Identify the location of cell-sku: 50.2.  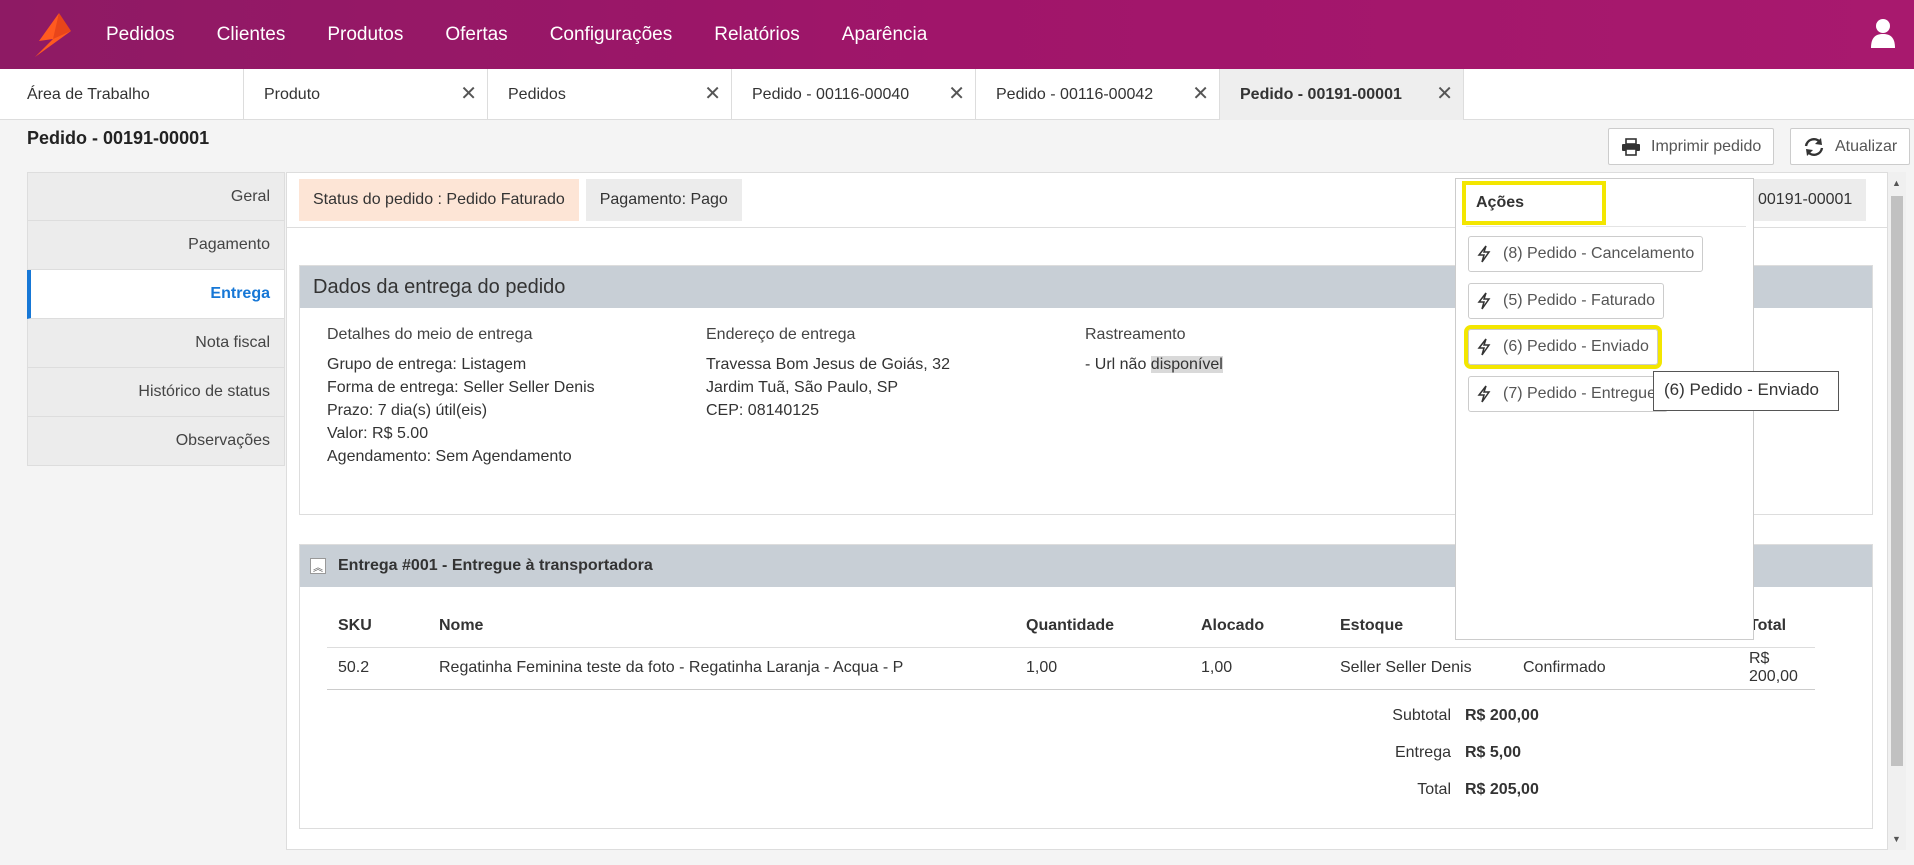
(377, 668).